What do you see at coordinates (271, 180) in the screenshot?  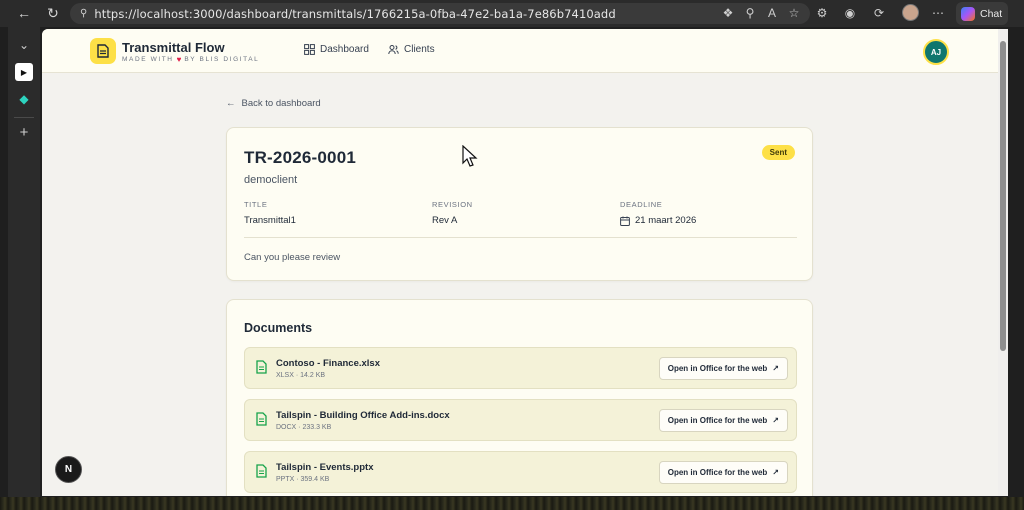 I see `client-name: democlient` at bounding box center [271, 180].